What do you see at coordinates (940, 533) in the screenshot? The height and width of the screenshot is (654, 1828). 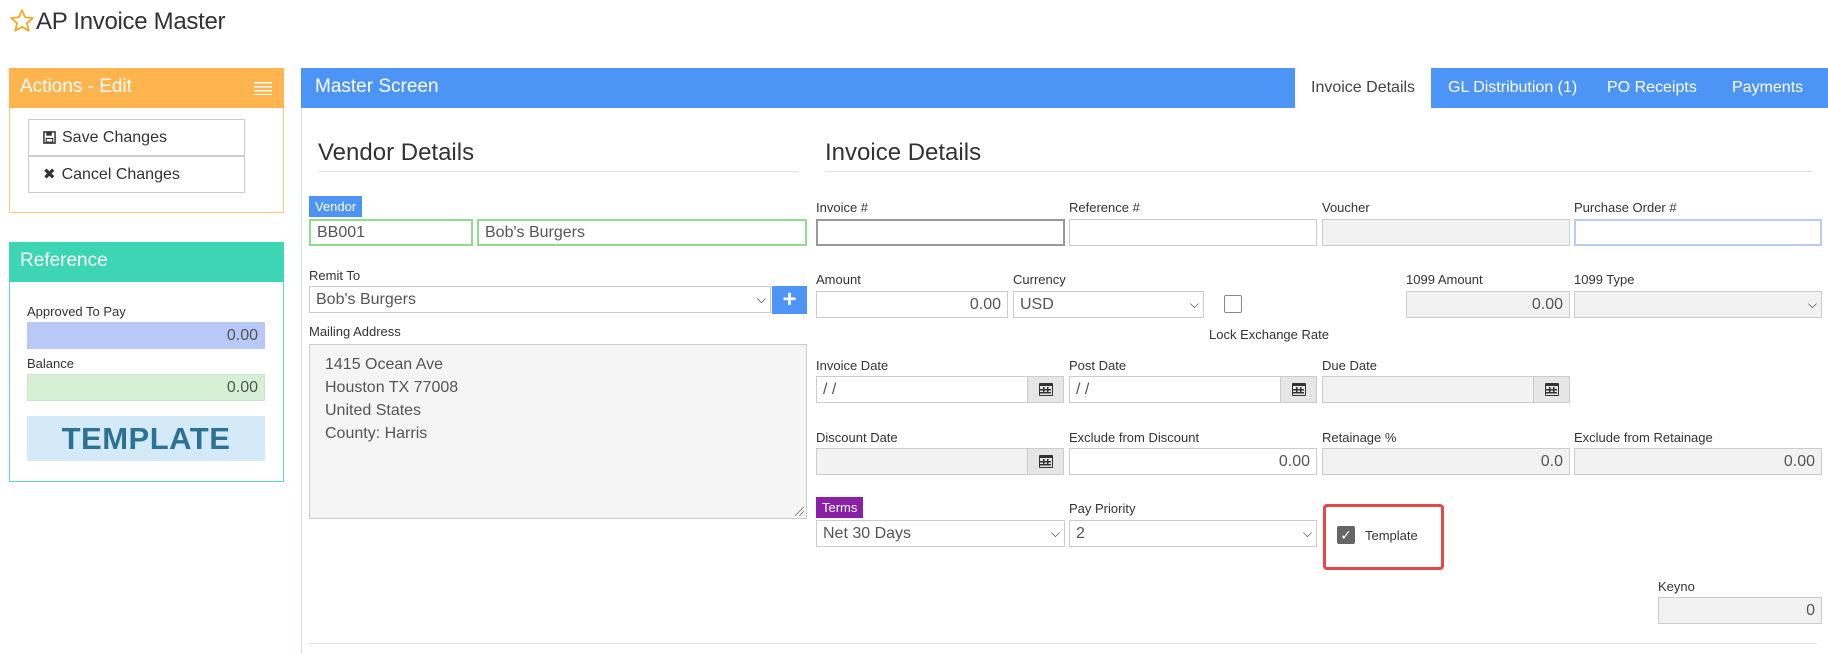 I see `terms-select: Net 30 Days ⌵` at bounding box center [940, 533].